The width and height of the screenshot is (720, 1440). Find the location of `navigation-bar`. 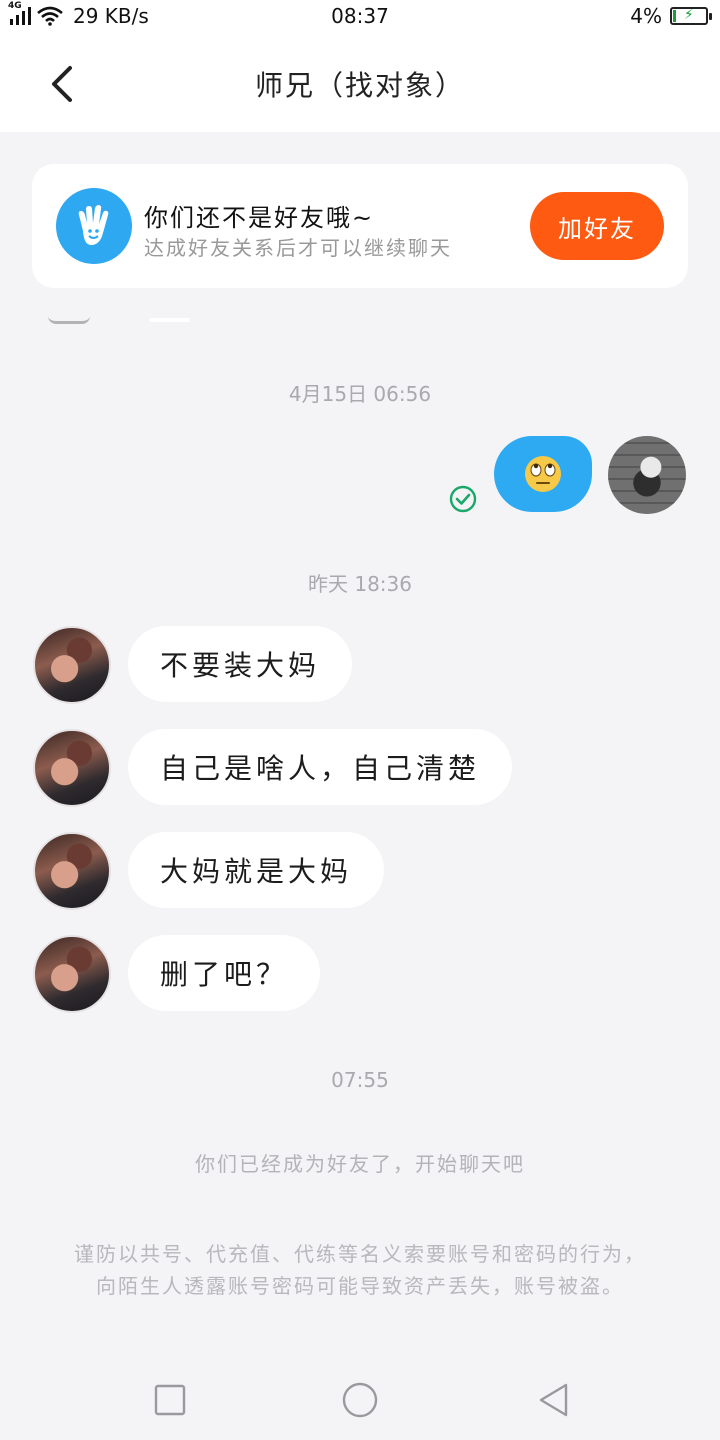

navigation-bar is located at coordinates (360, 1400).